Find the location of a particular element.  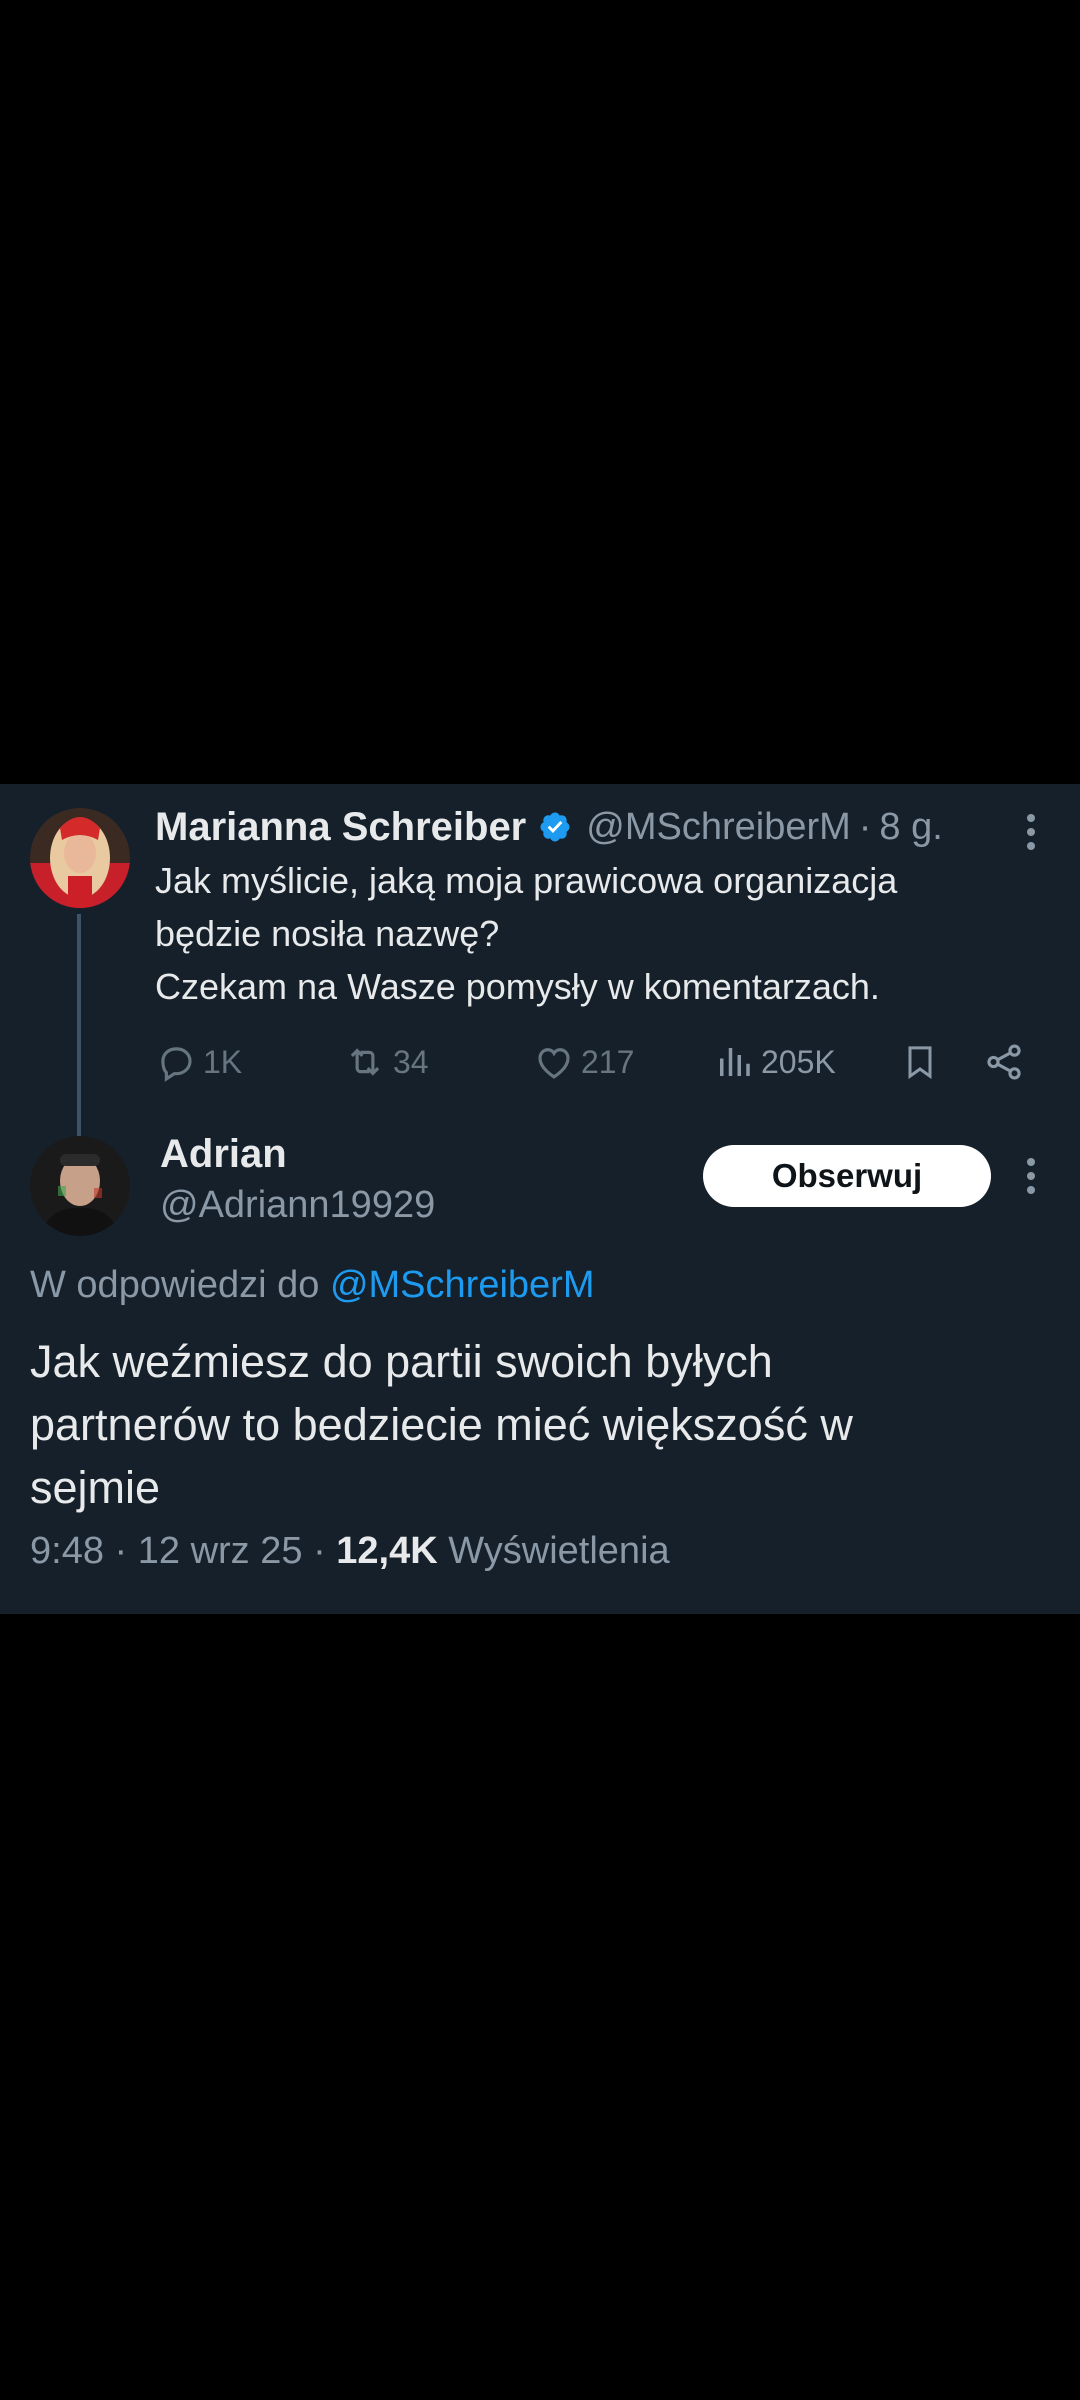

reply-tweet-metadata: 9:48 · 12 wrz 25 · 12,4K Wyświetlenia is located at coordinates (350, 1551).